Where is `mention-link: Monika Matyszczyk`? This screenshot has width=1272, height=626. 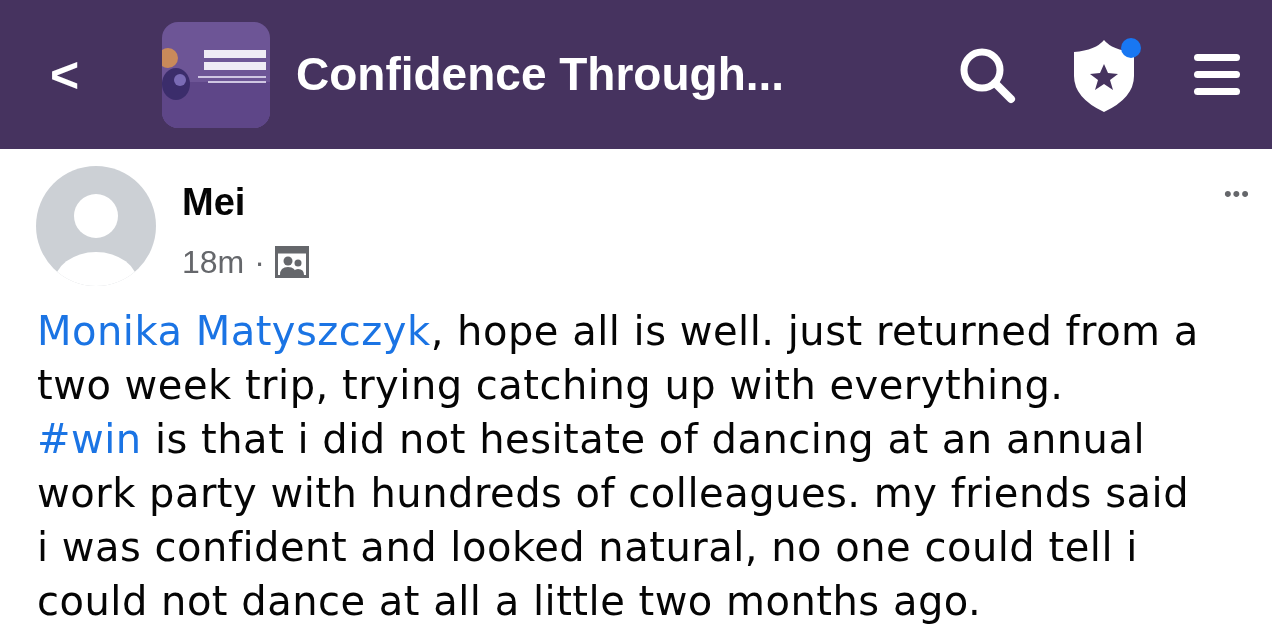
mention-link: Monika Matyszczyk is located at coordinates (234, 331).